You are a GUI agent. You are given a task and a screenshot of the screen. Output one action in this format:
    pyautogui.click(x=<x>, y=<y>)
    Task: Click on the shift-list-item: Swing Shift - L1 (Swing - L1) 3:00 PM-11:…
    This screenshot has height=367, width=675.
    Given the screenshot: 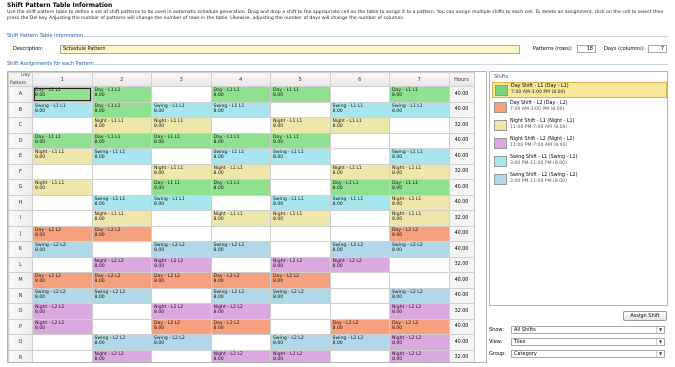 What is the action you would take?
    pyautogui.click(x=579, y=162)
    